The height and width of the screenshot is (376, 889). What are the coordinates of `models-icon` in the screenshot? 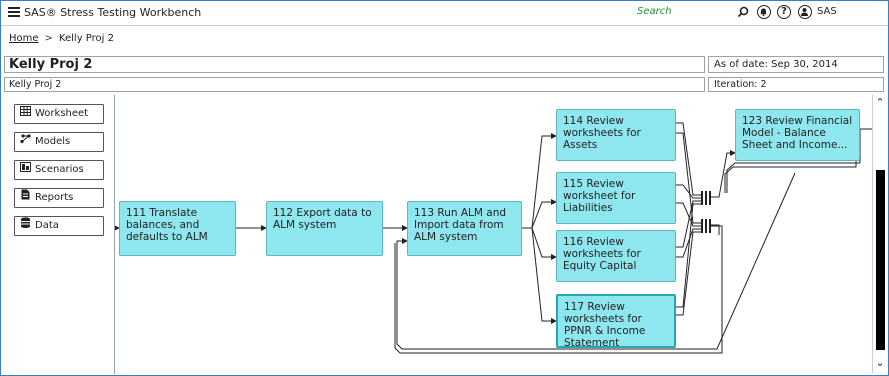 It's located at (25, 142).